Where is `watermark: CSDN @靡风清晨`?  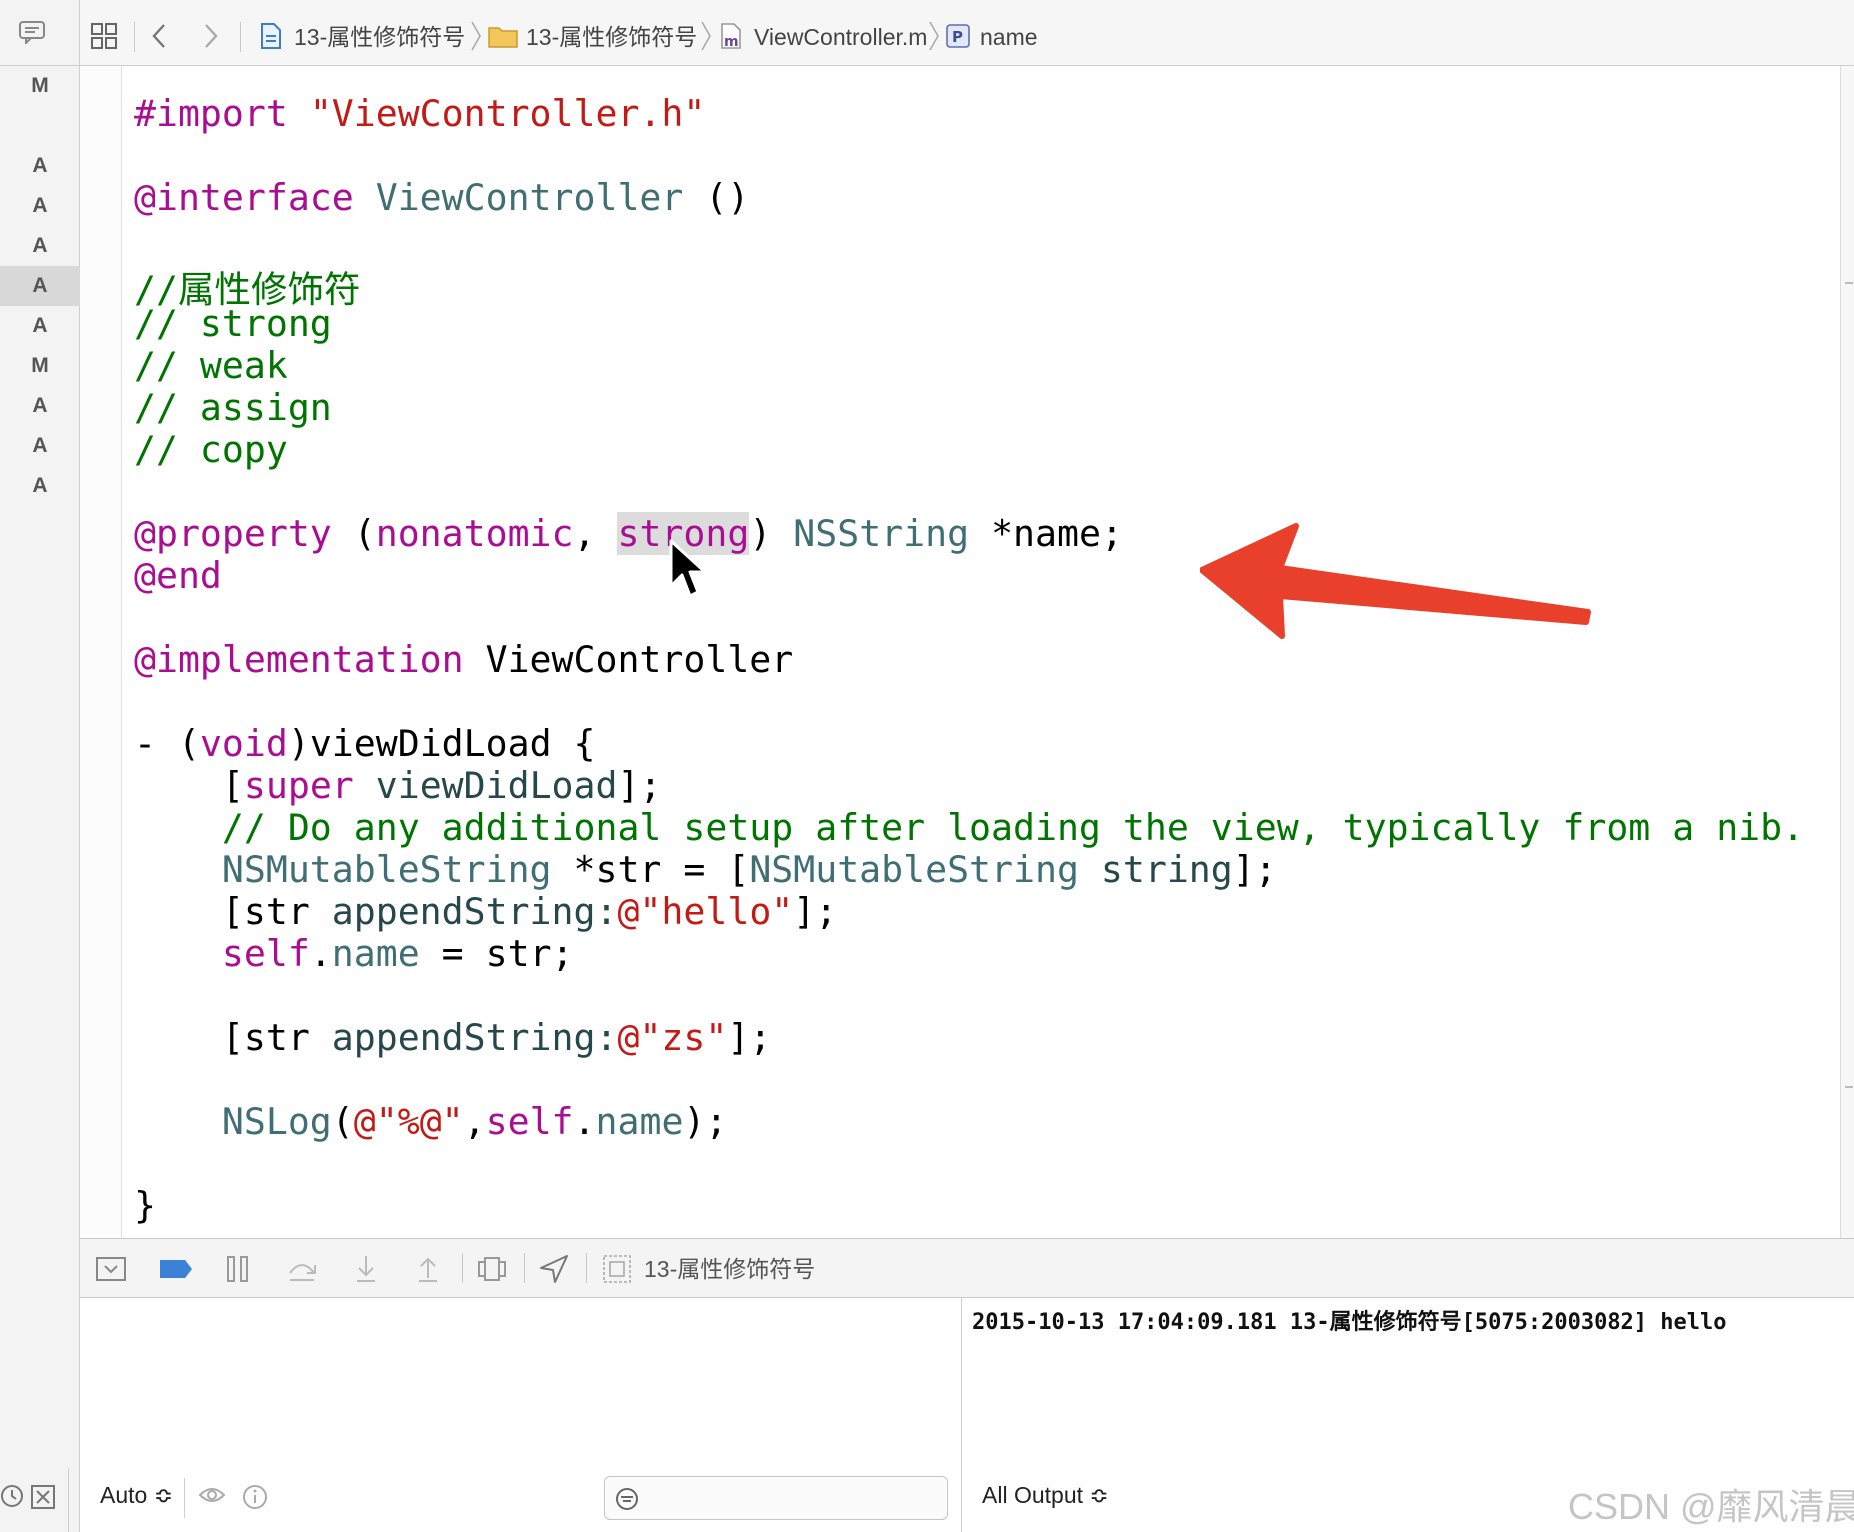
watermark: CSDN @靡风清晨 is located at coordinates (1711, 1506).